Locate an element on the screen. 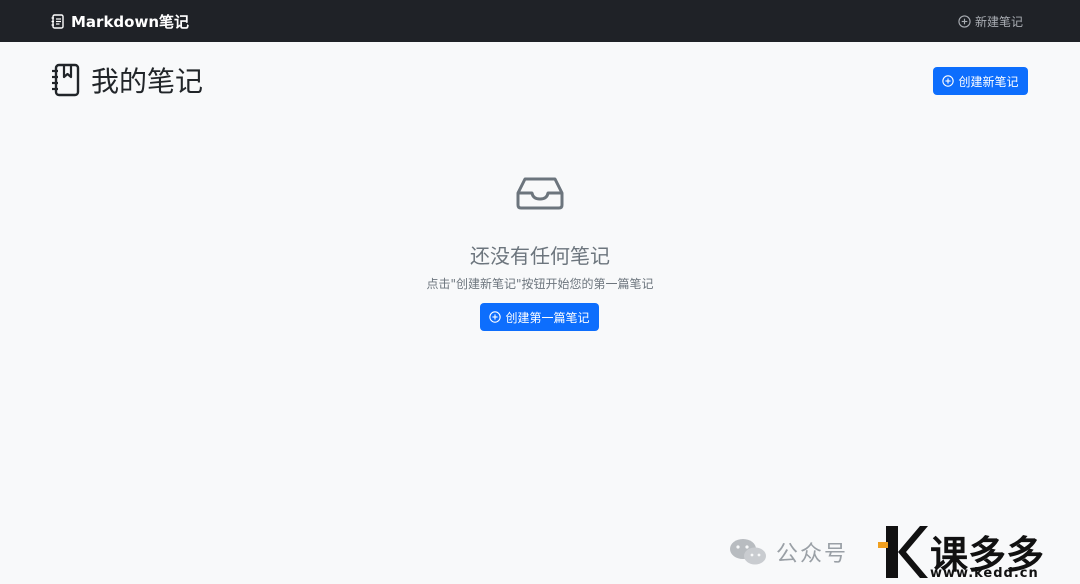 The image size is (1080, 584). empty-state-title: 还没有任何笔记 is located at coordinates (540, 256).